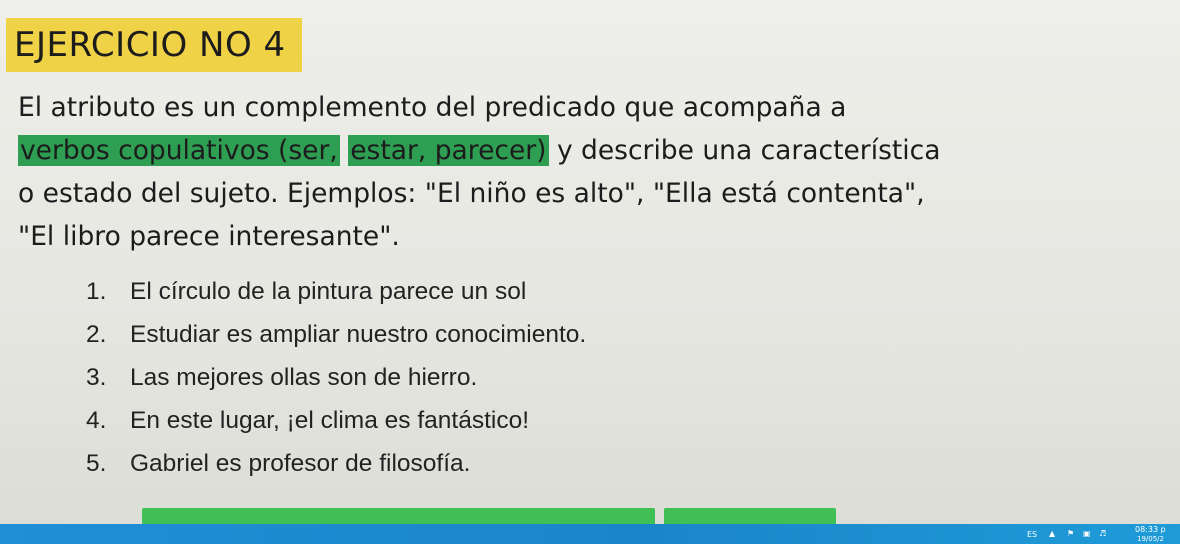 This screenshot has width=1180, height=544. What do you see at coordinates (96, 334) in the screenshot?
I see `item-number: 2.` at bounding box center [96, 334].